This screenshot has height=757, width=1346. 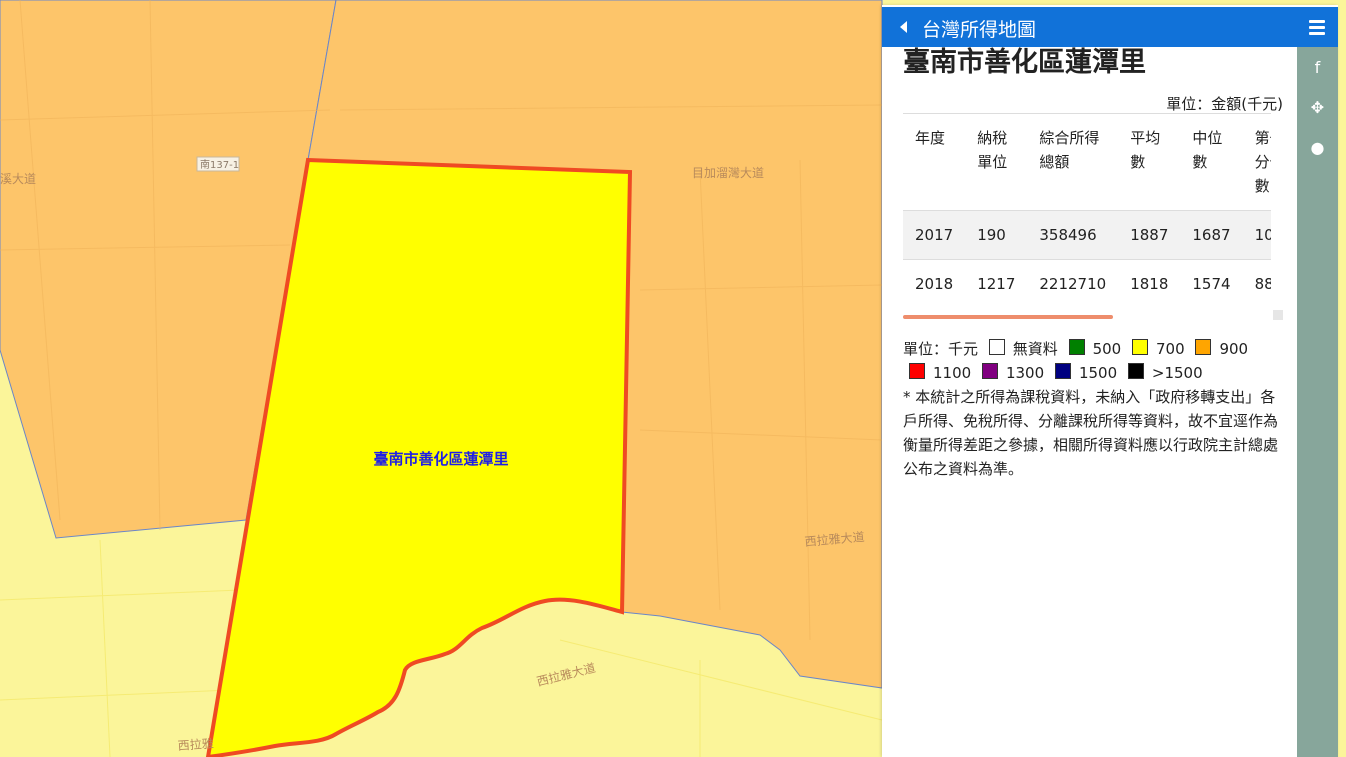 I want to click on table-cell: 1217, so click(x=996, y=283).